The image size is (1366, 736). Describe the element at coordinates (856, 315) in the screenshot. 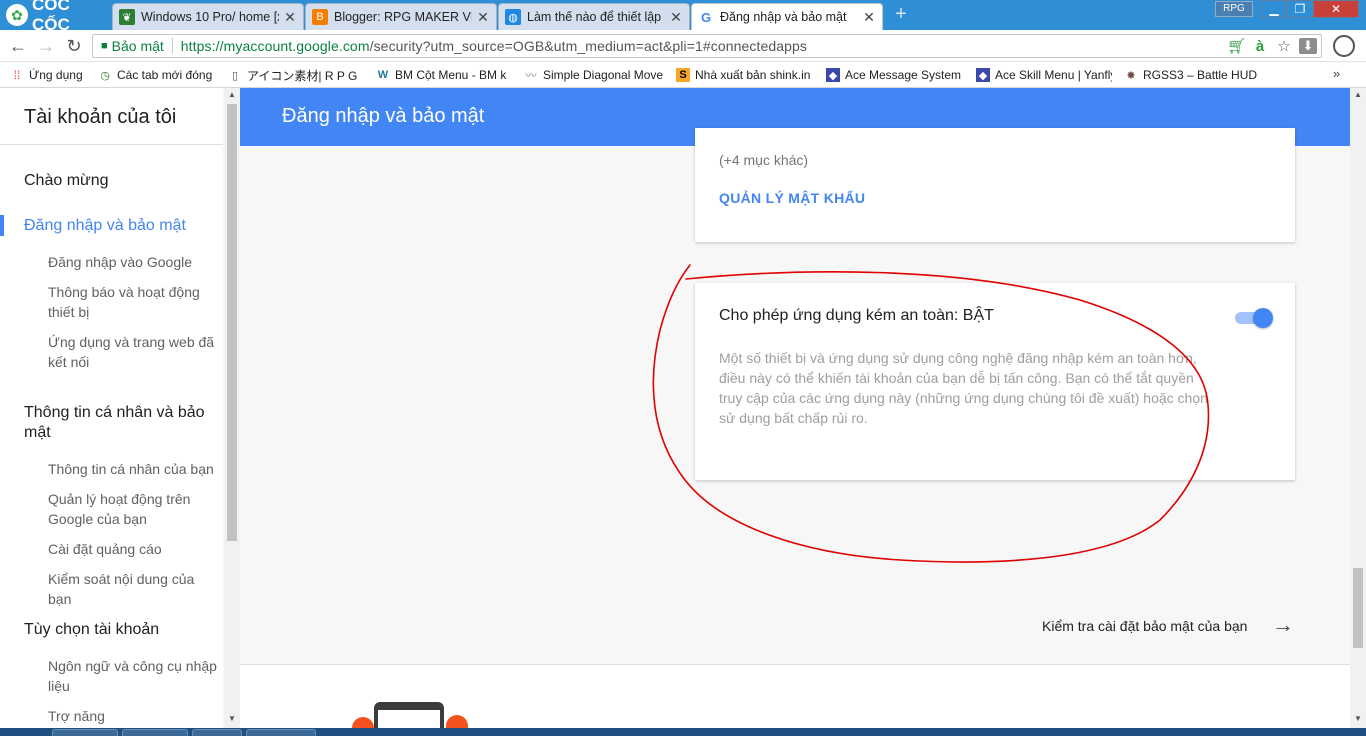

I see `less-secure-apps-title: Cho phép ứng dụng kém an toàn: BẬT` at that location.